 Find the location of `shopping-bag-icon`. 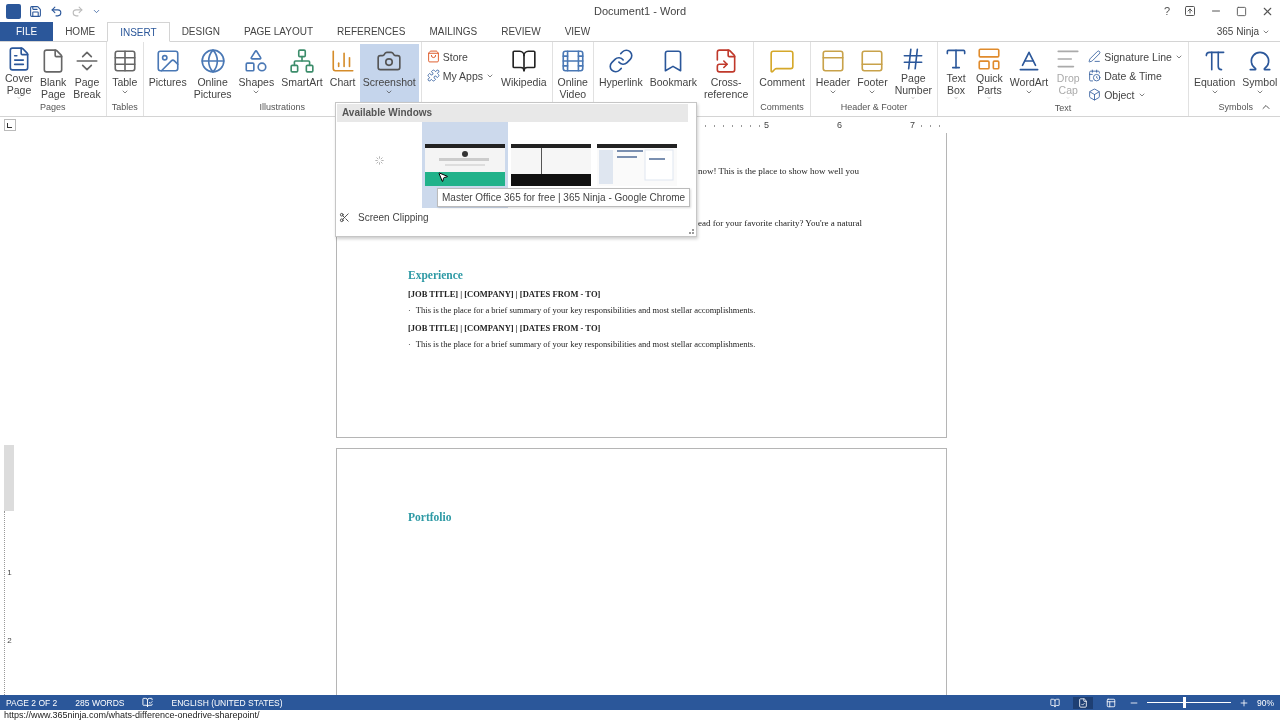

shopping-bag-icon is located at coordinates (433, 56).